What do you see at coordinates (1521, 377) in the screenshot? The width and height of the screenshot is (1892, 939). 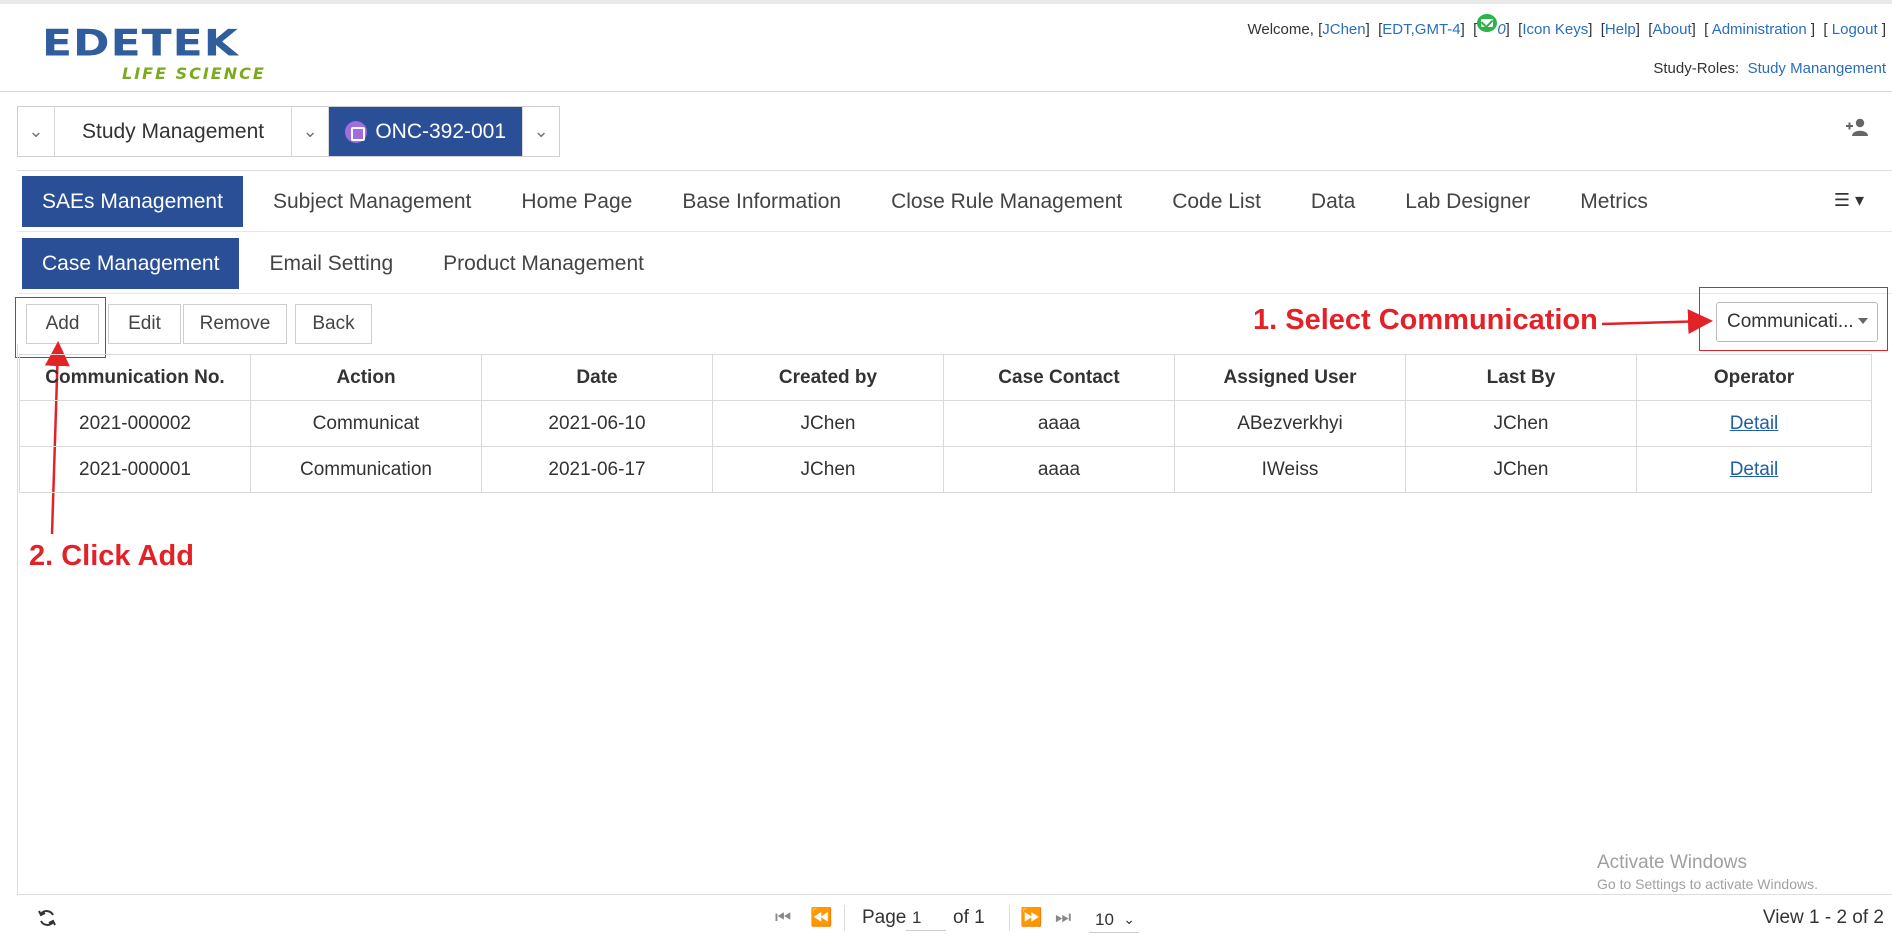 I see `col-header-last-by: Last By` at bounding box center [1521, 377].